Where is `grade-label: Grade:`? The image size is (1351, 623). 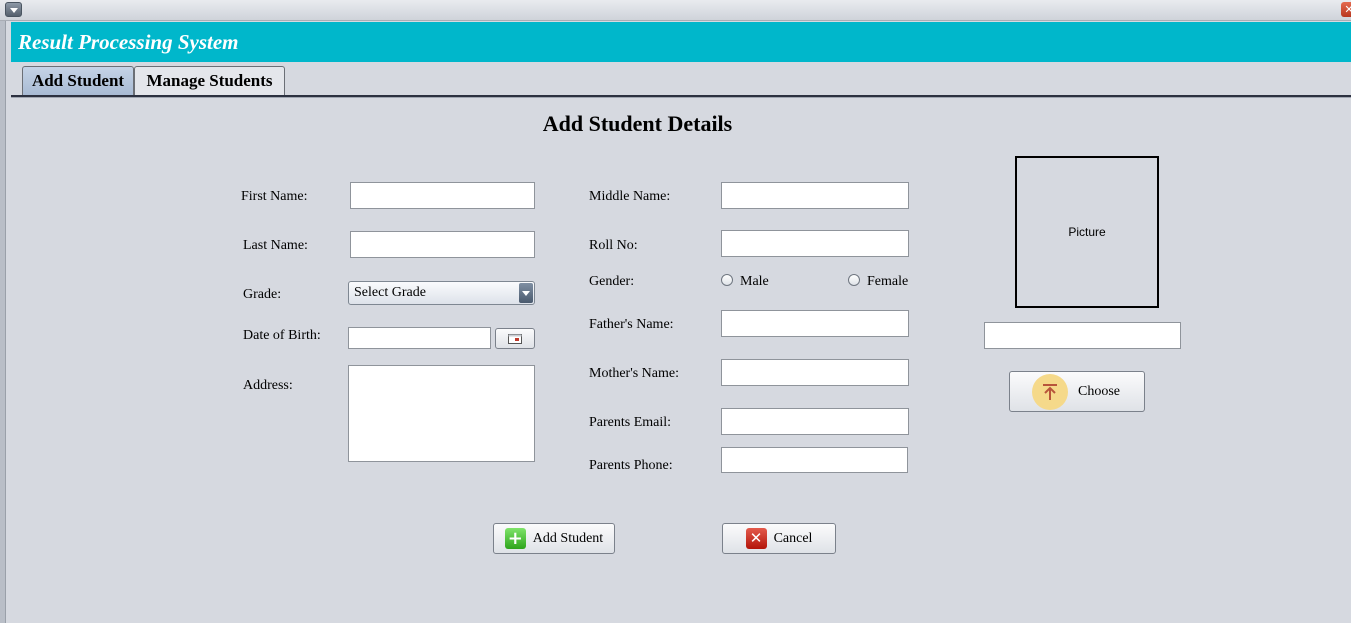
grade-label: Grade: is located at coordinates (262, 294).